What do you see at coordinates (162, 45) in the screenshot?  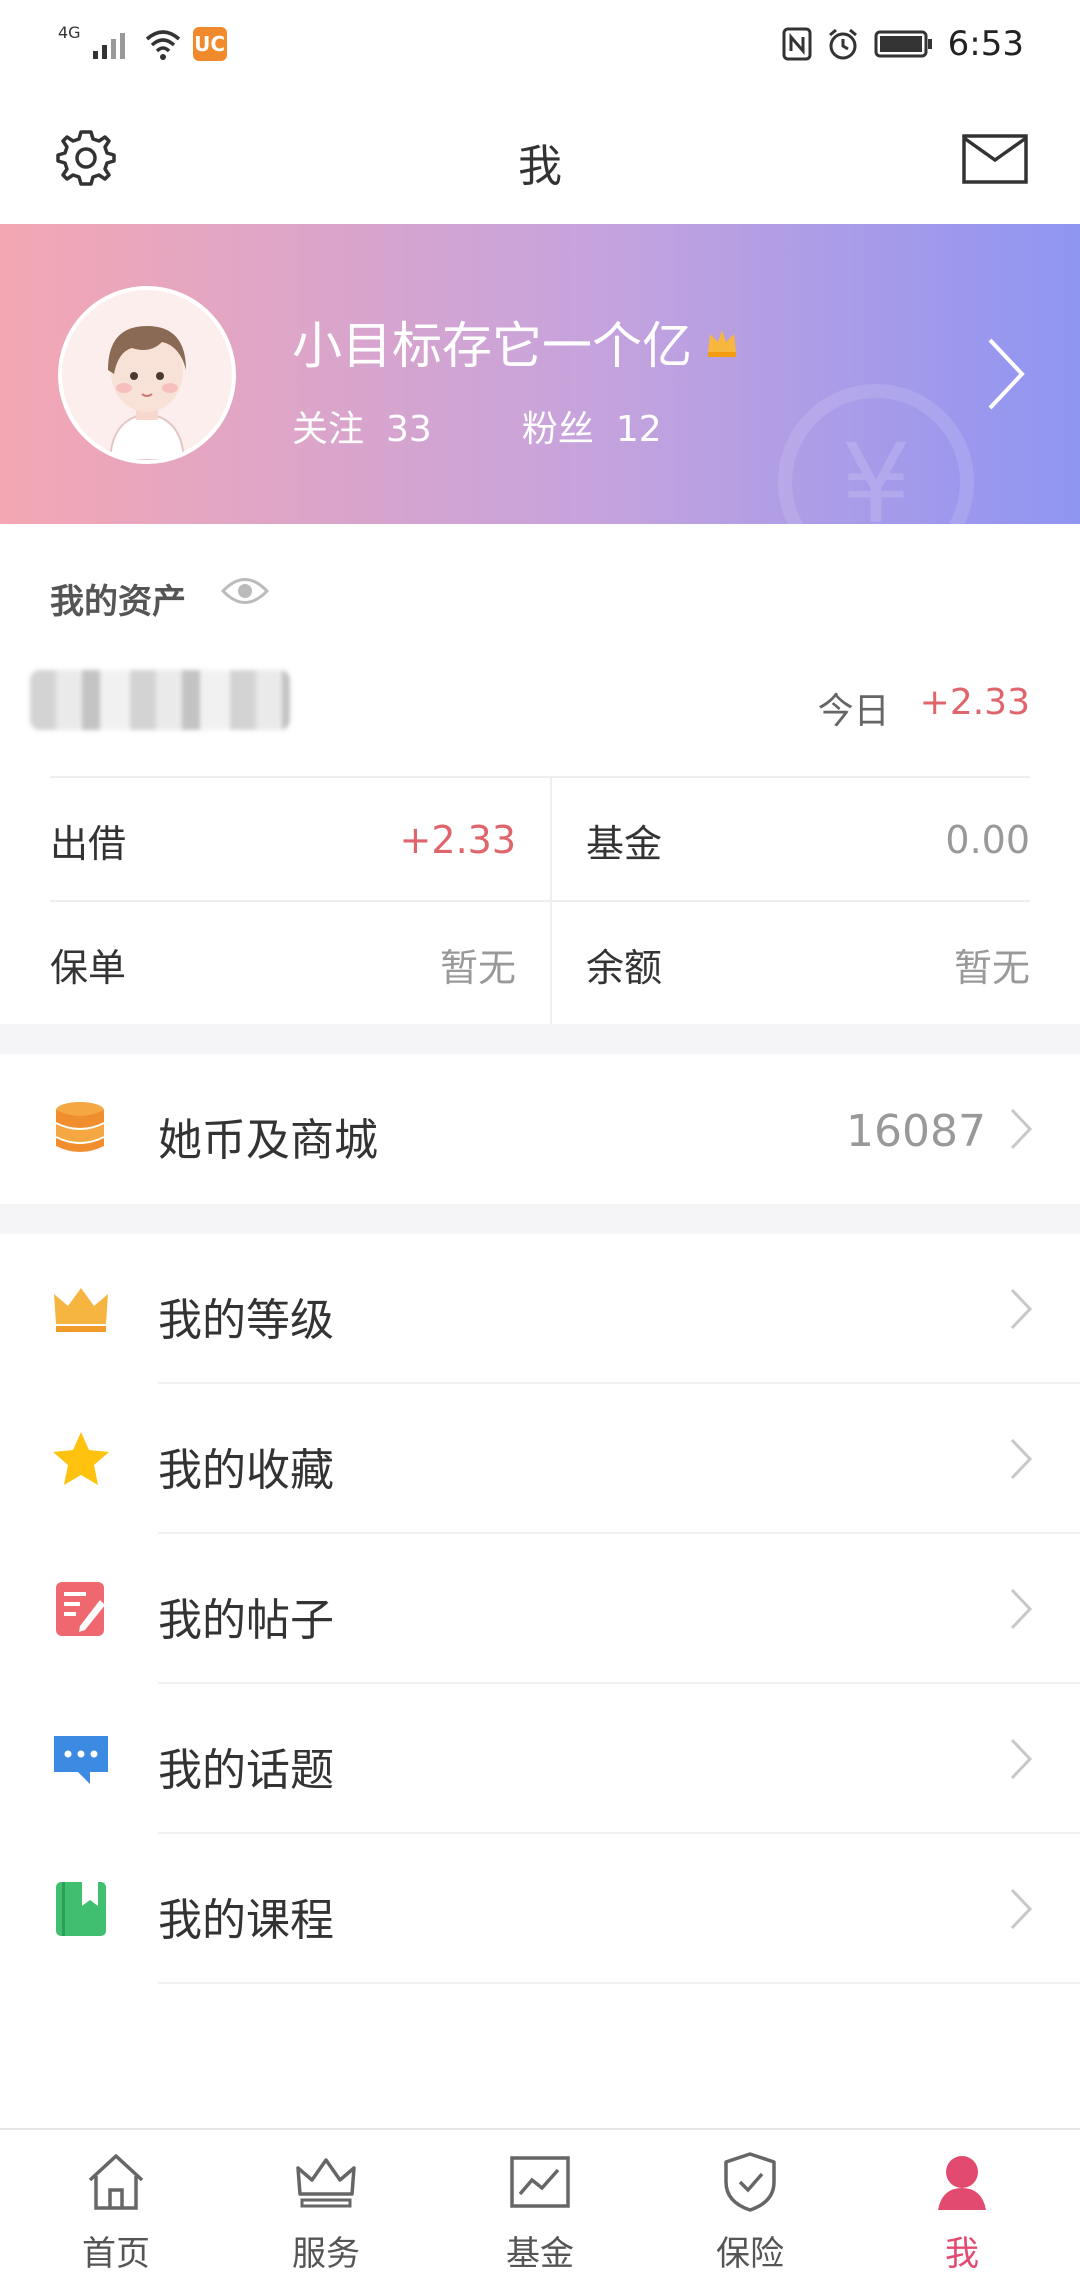 I see `wifi-icon` at bounding box center [162, 45].